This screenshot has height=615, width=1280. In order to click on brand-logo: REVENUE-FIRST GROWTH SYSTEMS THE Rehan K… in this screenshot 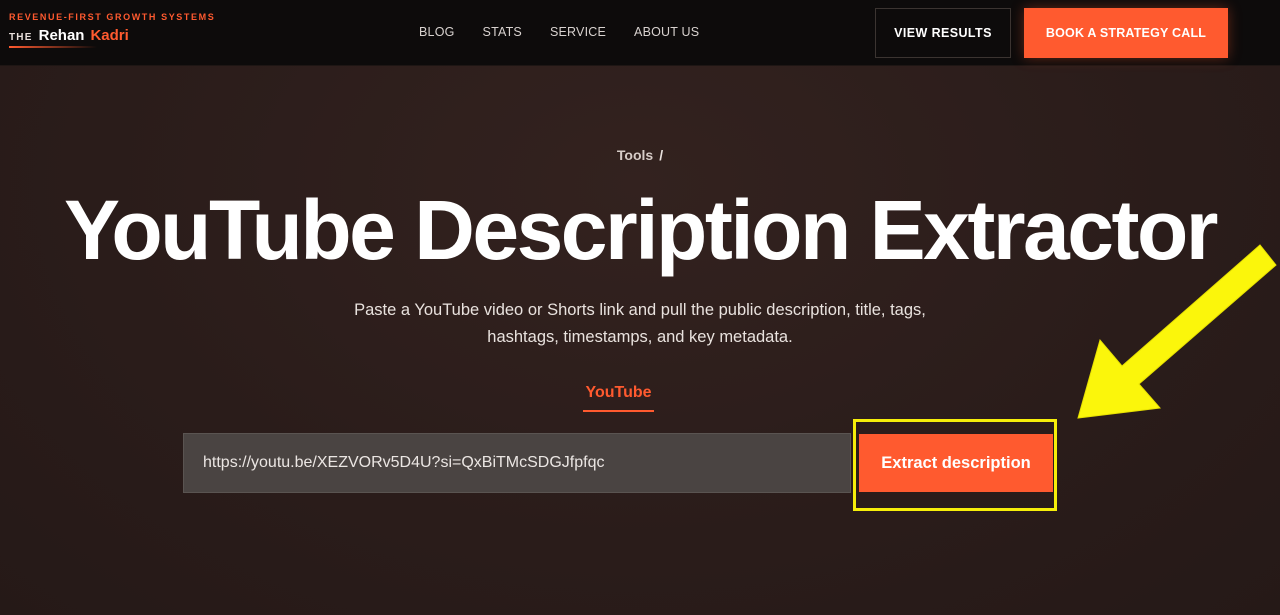, I will do `click(112, 30)`.